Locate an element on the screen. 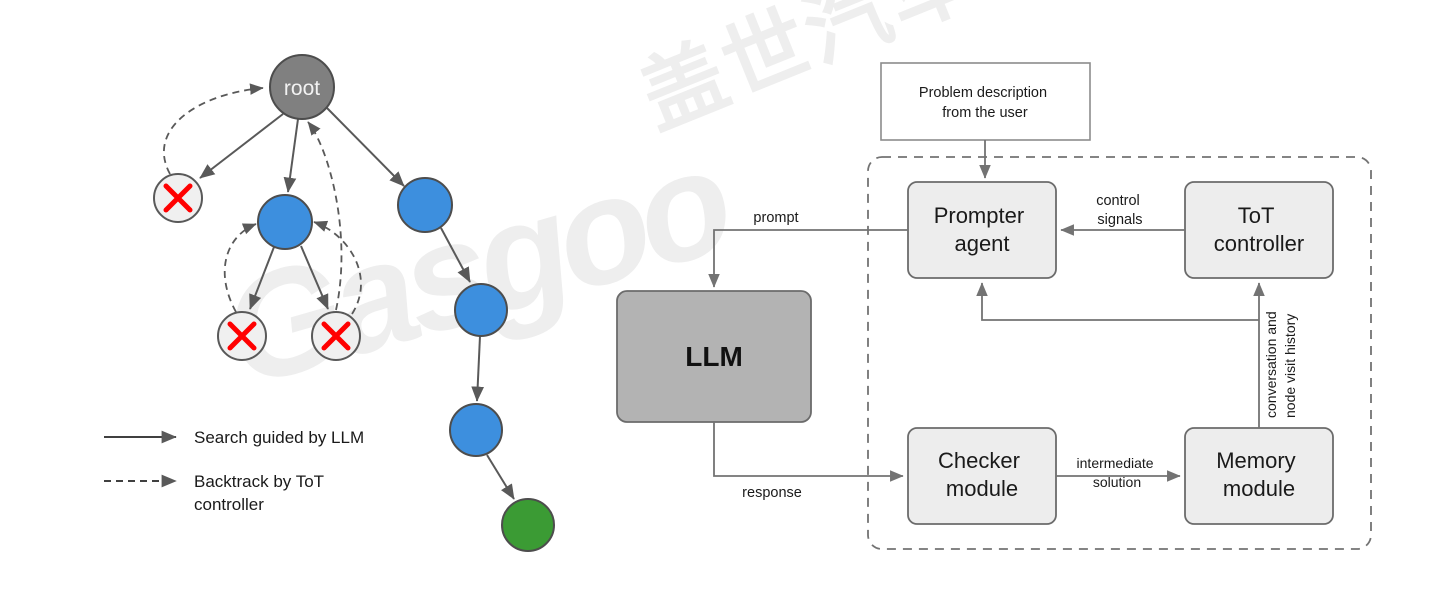 The image size is (1432, 600). edge-prompt is located at coordinates (808, 258).